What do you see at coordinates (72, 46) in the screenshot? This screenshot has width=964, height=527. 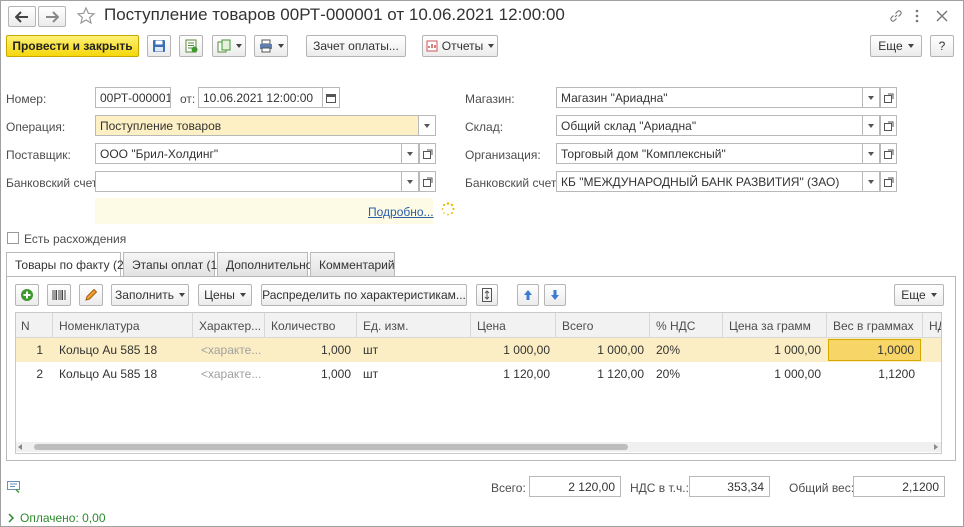 I see `post-and-close-button: Провести и закрыть` at bounding box center [72, 46].